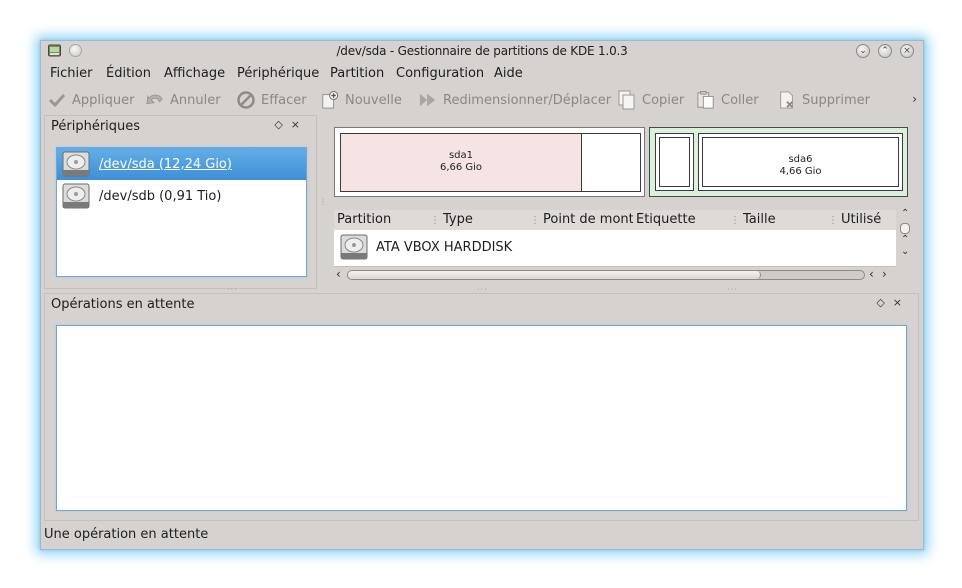 This screenshot has width=962, height=588. Describe the element at coordinates (357, 73) in the screenshot. I see `menu-partition: Partition` at that location.